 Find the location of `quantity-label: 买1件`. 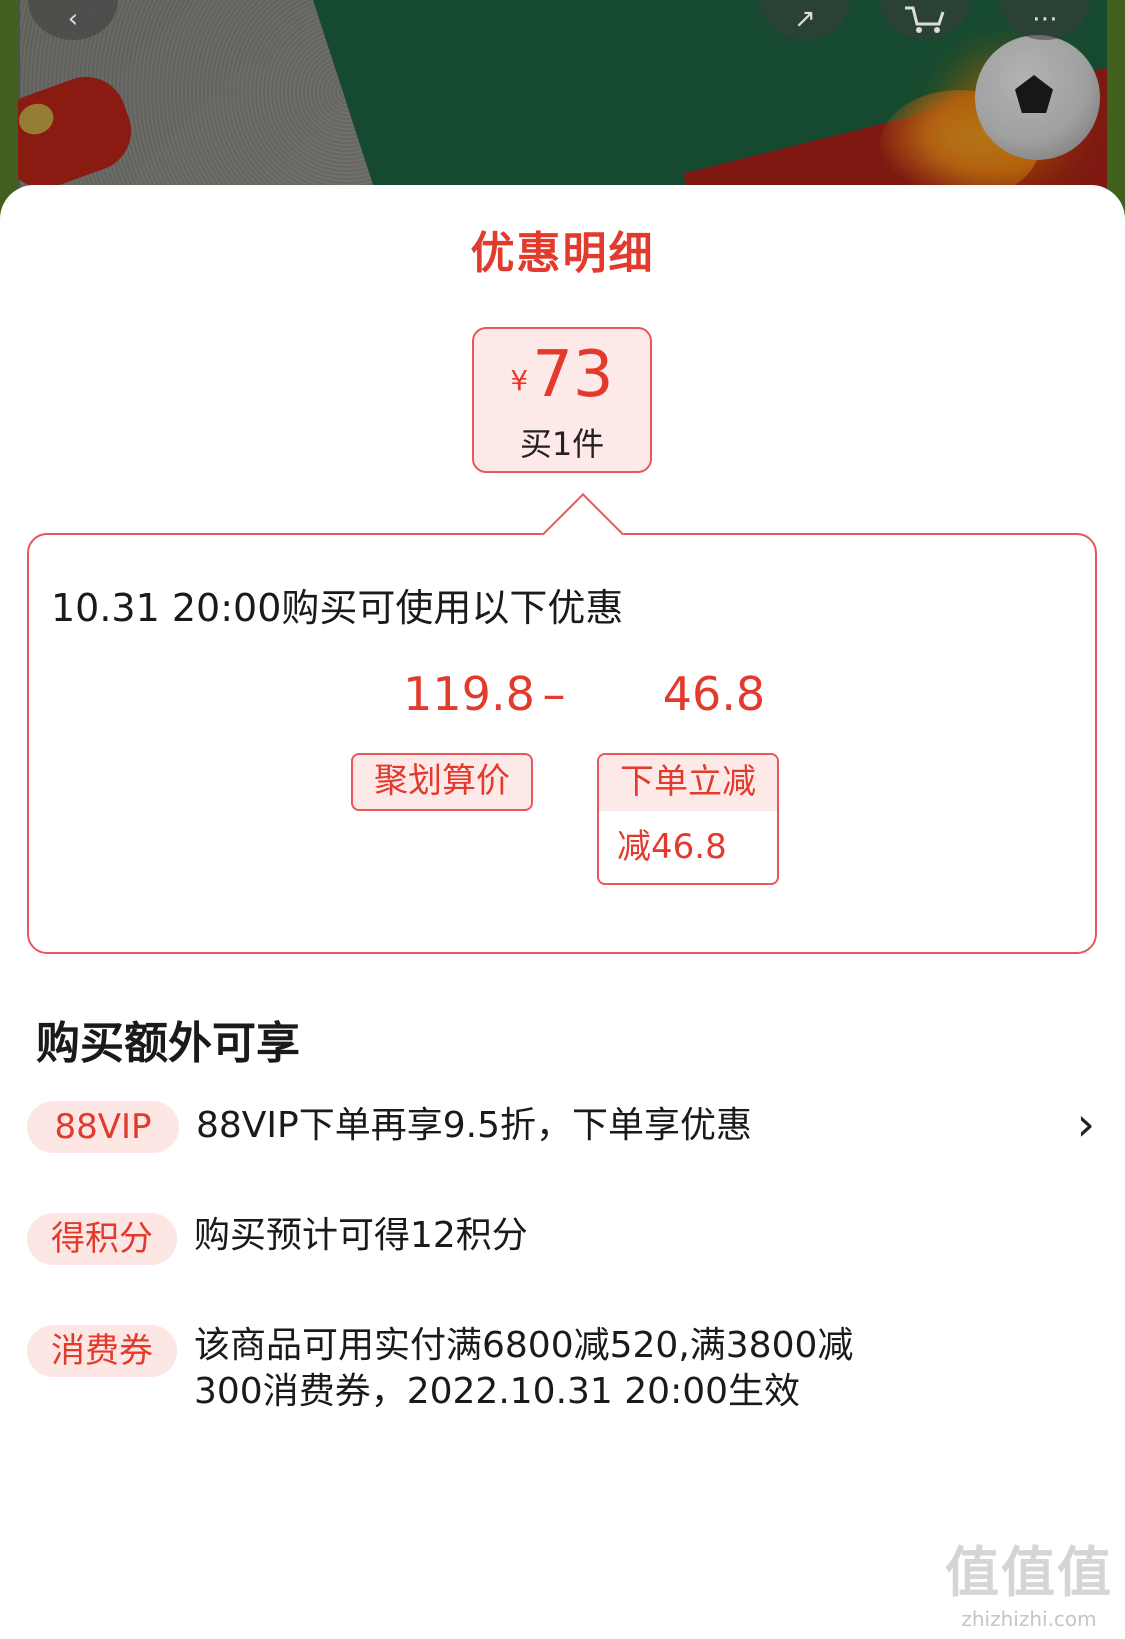

quantity-label: 买1件 is located at coordinates (562, 444).